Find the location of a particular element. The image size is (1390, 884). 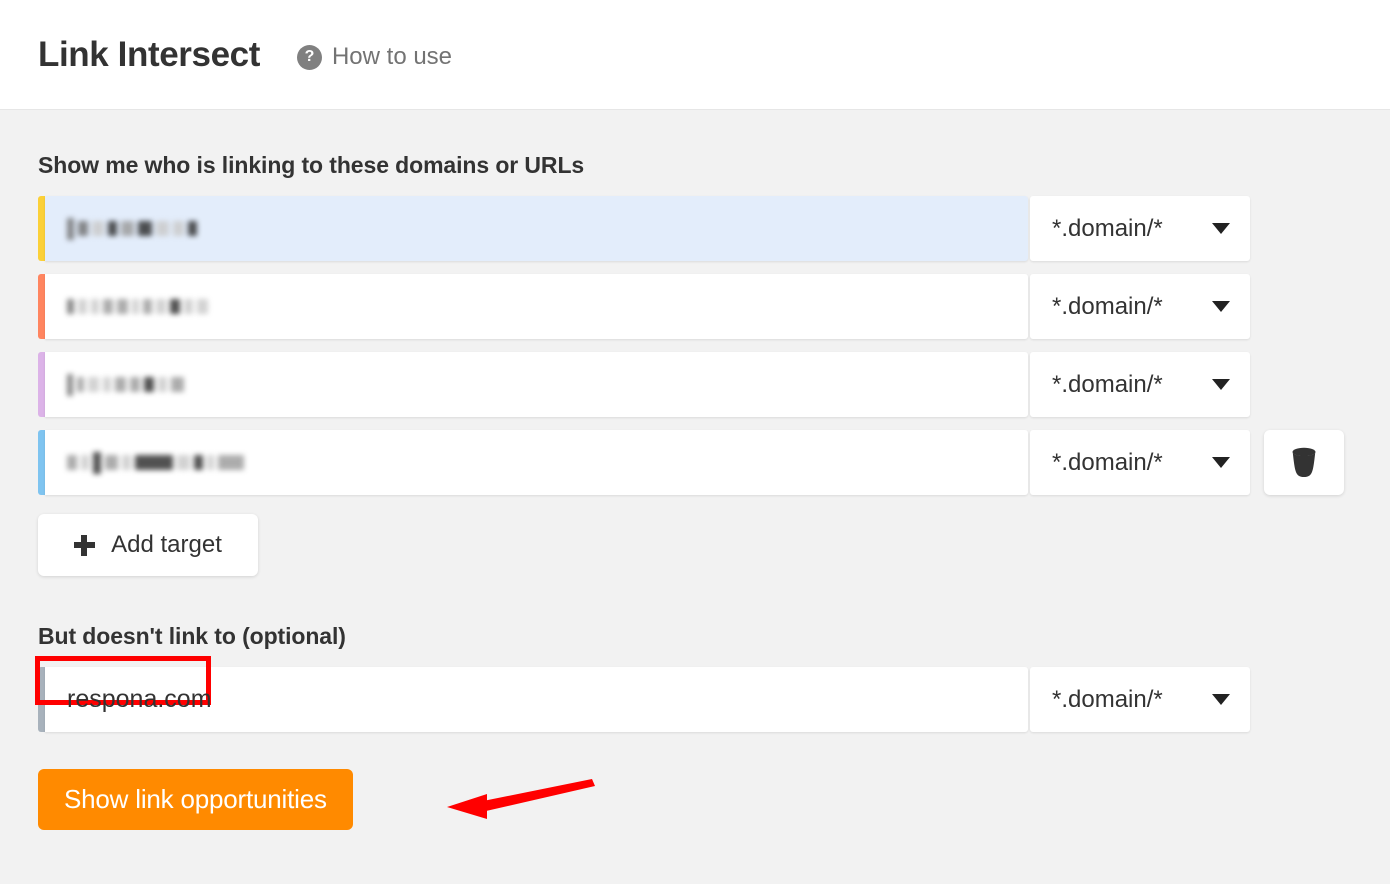

exclusion-row: respona.com *.domain/* is located at coordinates (712, 694).